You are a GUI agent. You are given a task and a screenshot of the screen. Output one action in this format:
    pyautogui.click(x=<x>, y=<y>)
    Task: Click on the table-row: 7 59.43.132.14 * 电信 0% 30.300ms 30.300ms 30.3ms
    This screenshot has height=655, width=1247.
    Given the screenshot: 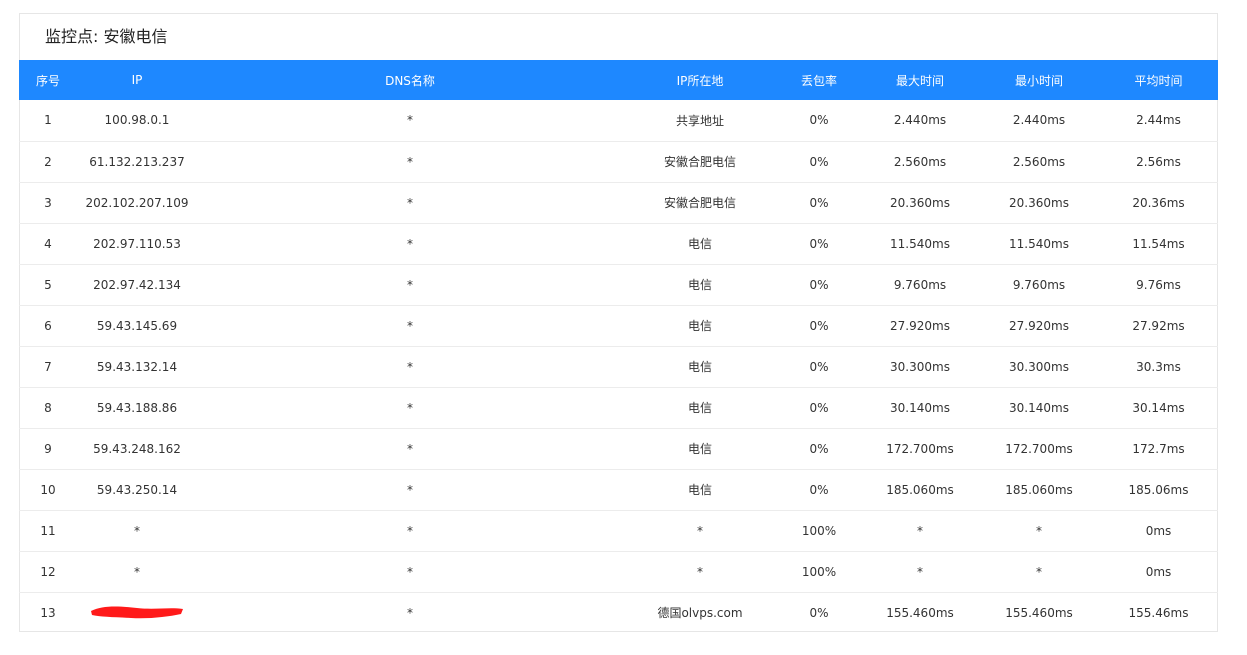 What is the action you would take?
    pyautogui.click(x=618, y=366)
    